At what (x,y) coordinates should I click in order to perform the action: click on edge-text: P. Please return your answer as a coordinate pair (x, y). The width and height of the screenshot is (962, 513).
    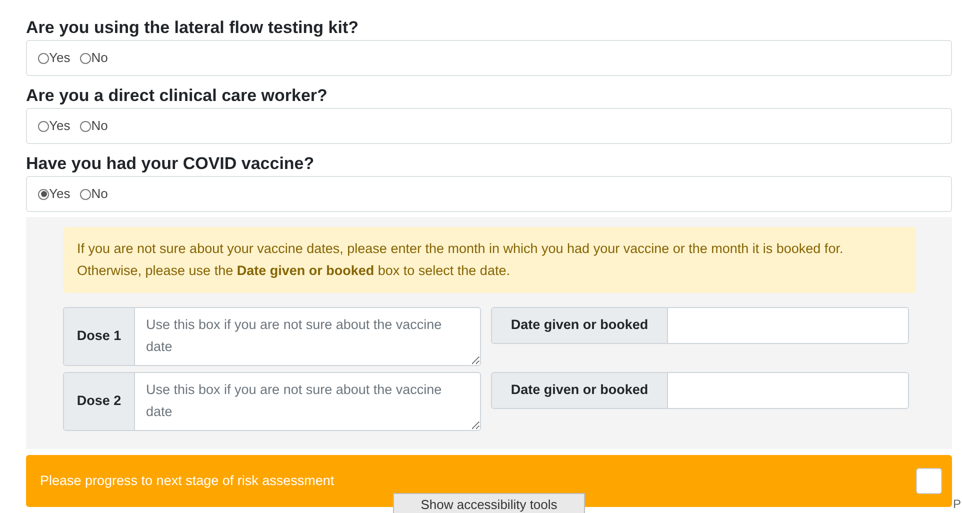
    Looking at the image, I should click on (957, 504).